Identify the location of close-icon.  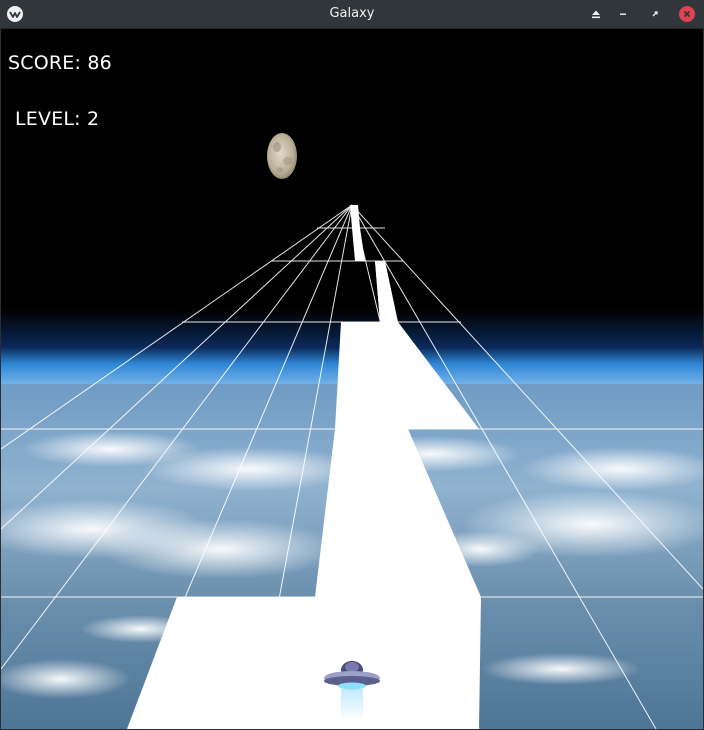
(687, 14).